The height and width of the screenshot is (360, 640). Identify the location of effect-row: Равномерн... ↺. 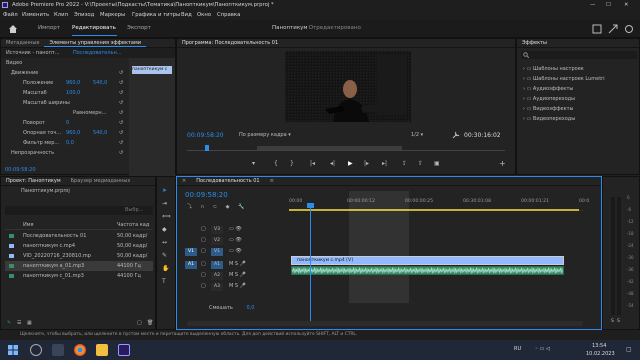
(88, 113).